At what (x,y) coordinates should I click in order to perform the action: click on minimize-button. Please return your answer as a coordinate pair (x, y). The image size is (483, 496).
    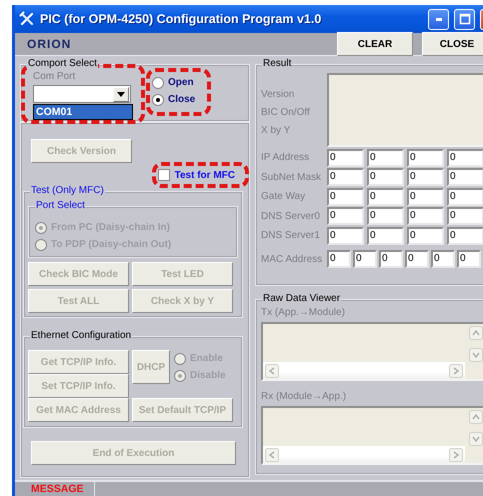
    Looking at the image, I should click on (438, 19).